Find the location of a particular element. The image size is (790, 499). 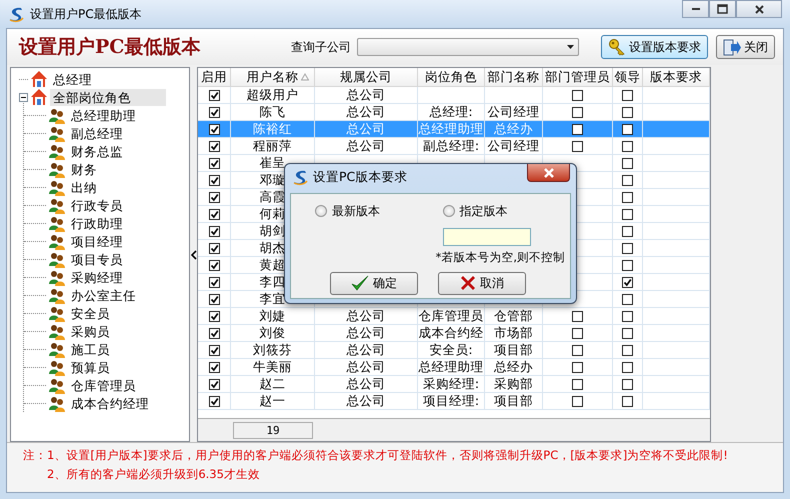

company-dropdown is located at coordinates (468, 47).